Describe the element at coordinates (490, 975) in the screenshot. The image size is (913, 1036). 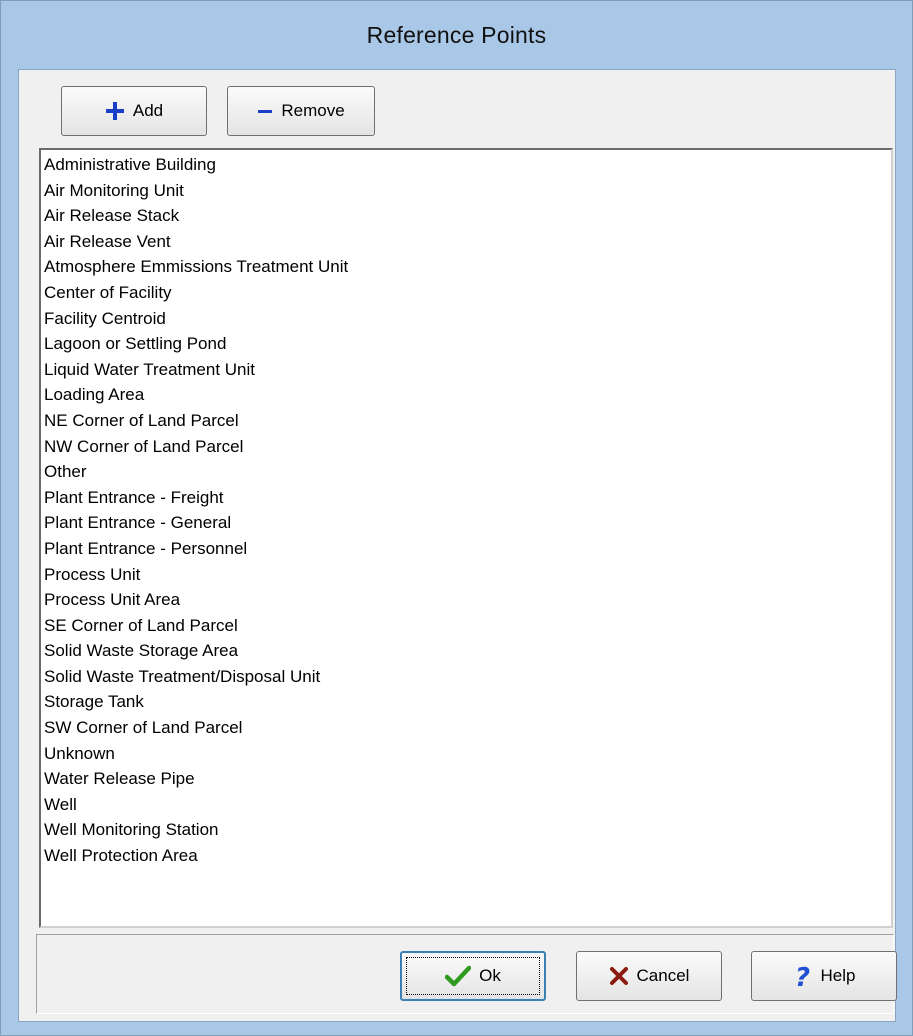
I see `ok-button-label: Ok` at that location.